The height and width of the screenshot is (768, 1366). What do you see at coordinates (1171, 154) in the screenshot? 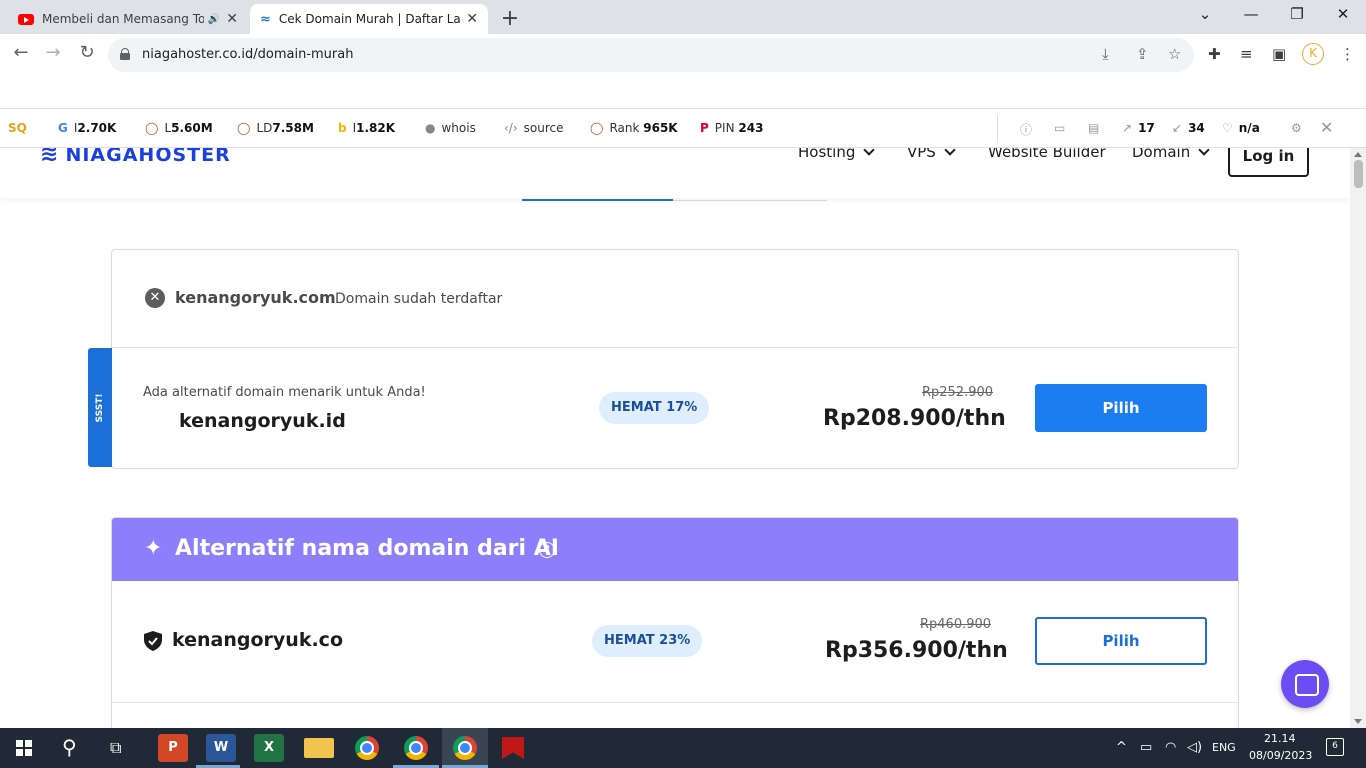
I see `menu-domain: Domain` at bounding box center [1171, 154].